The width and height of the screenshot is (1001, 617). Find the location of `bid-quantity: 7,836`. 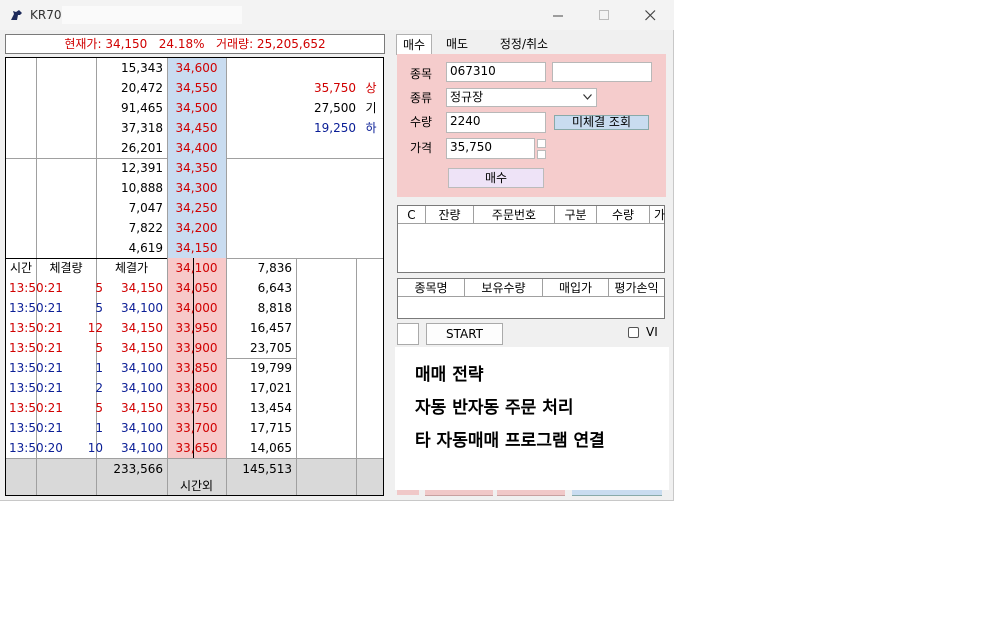

bid-quantity: 7,836 is located at coordinates (274, 268).